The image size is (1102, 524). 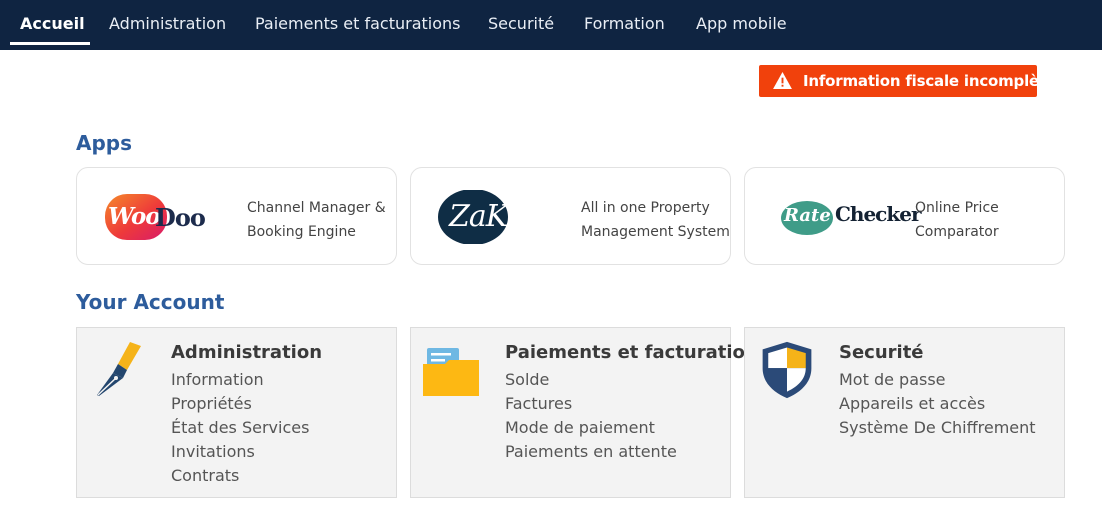 What do you see at coordinates (134, 216) in the screenshot?
I see `woodoo-logo-woo: Woo` at bounding box center [134, 216].